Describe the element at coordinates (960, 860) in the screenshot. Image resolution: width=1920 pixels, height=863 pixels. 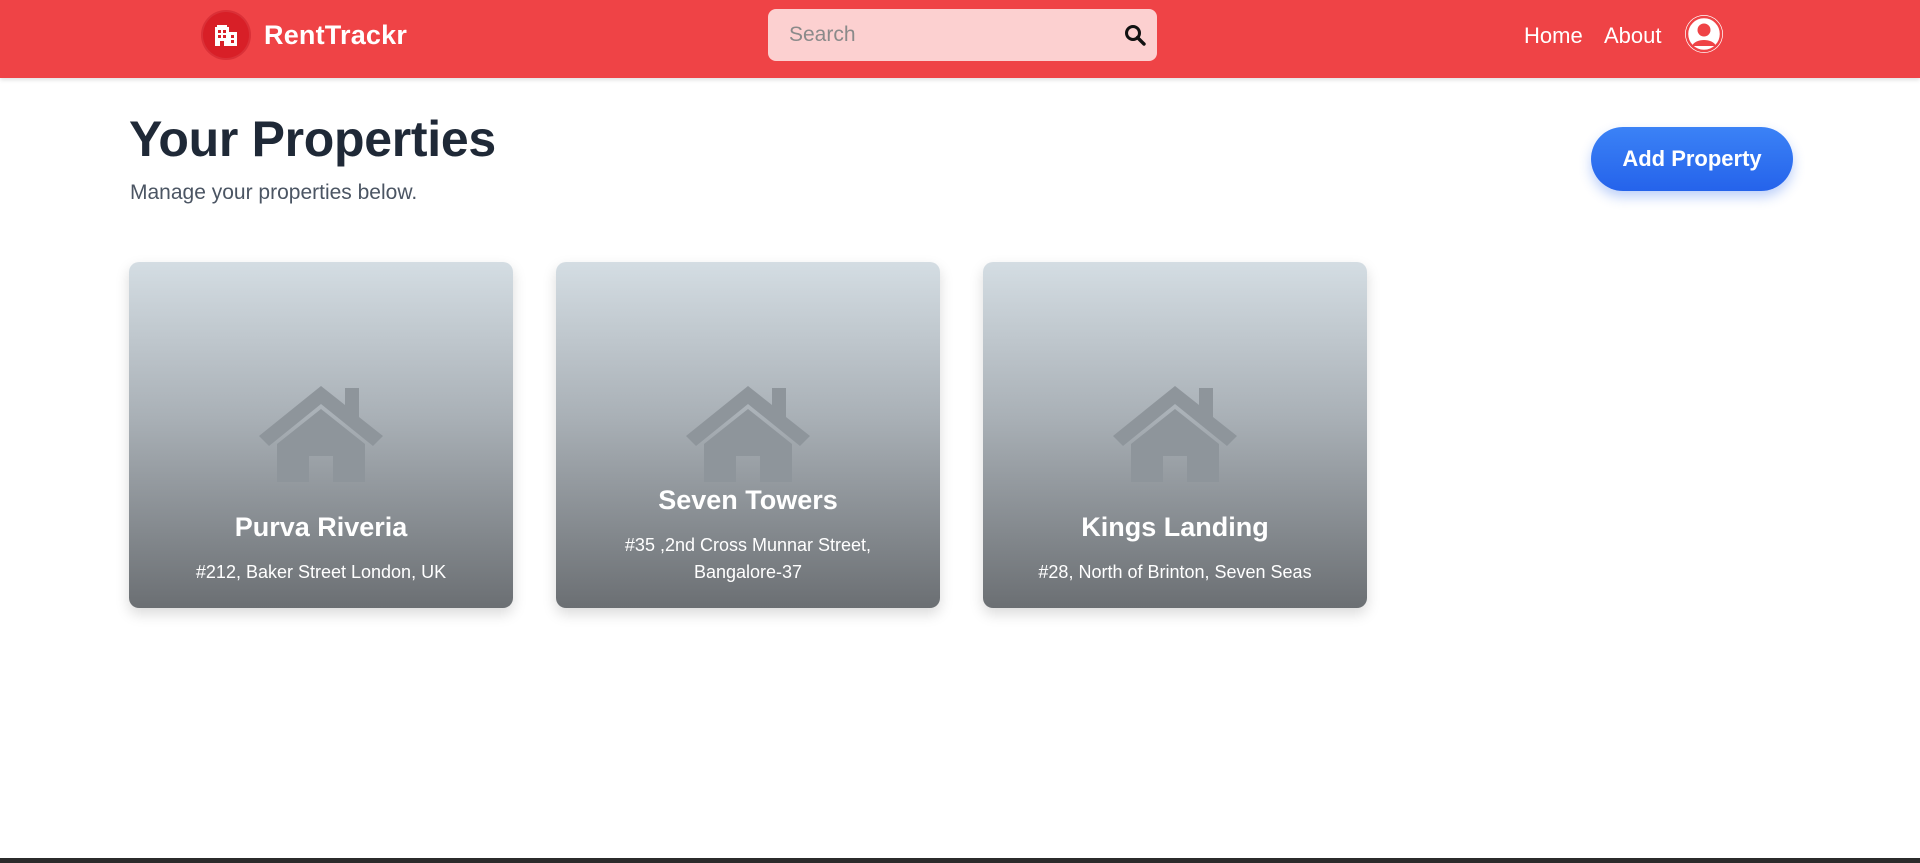
I see `taskbar-edge` at that location.